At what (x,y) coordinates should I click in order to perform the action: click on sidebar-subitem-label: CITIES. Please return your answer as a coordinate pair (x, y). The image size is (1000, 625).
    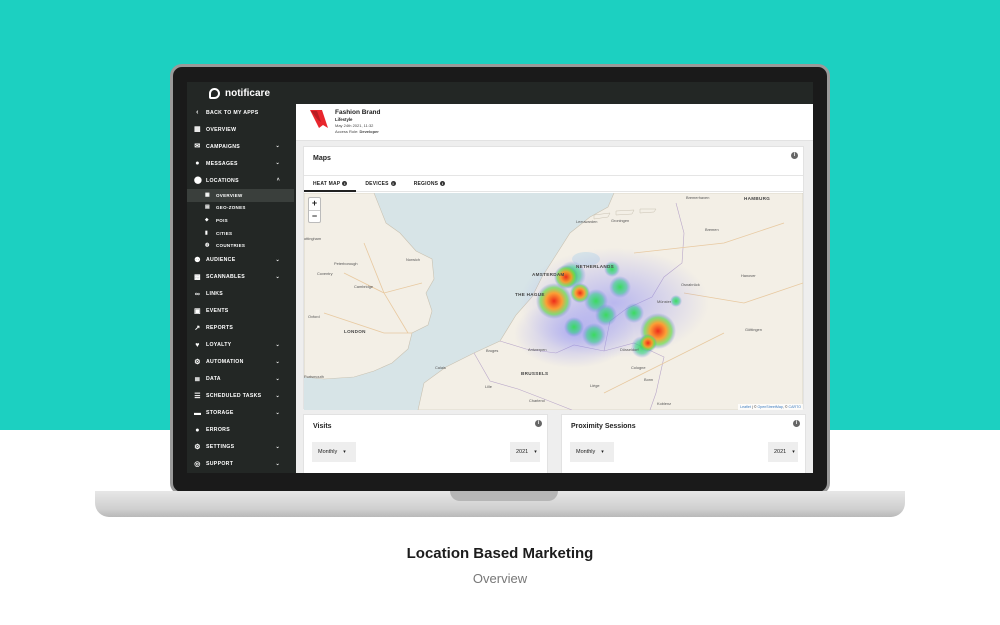
    Looking at the image, I should click on (224, 233).